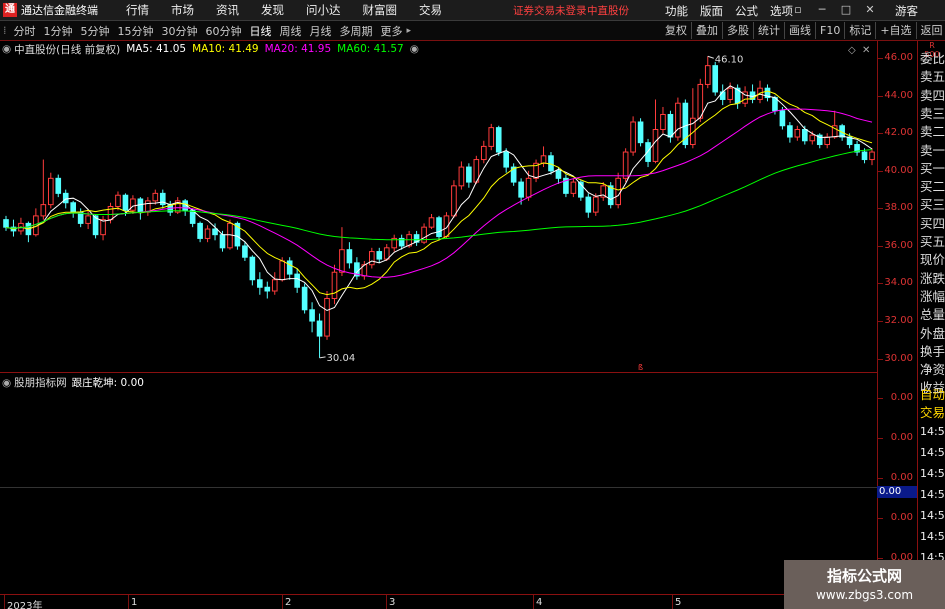 This screenshot has height=609, width=945. Describe the element at coordinates (931, 30) in the screenshot. I see `tool-button-8: 返回` at that location.